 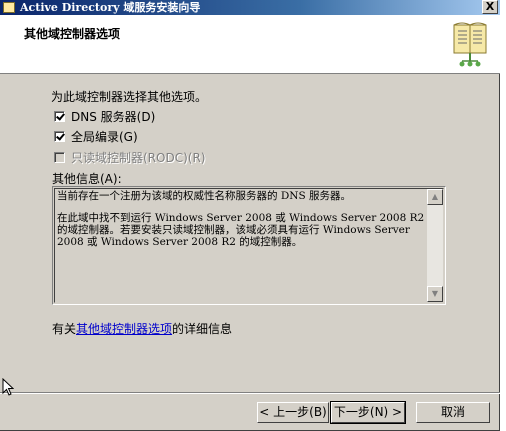 What do you see at coordinates (72, 34) in the screenshot?
I see `page-title: 其他域控制器选项` at bounding box center [72, 34].